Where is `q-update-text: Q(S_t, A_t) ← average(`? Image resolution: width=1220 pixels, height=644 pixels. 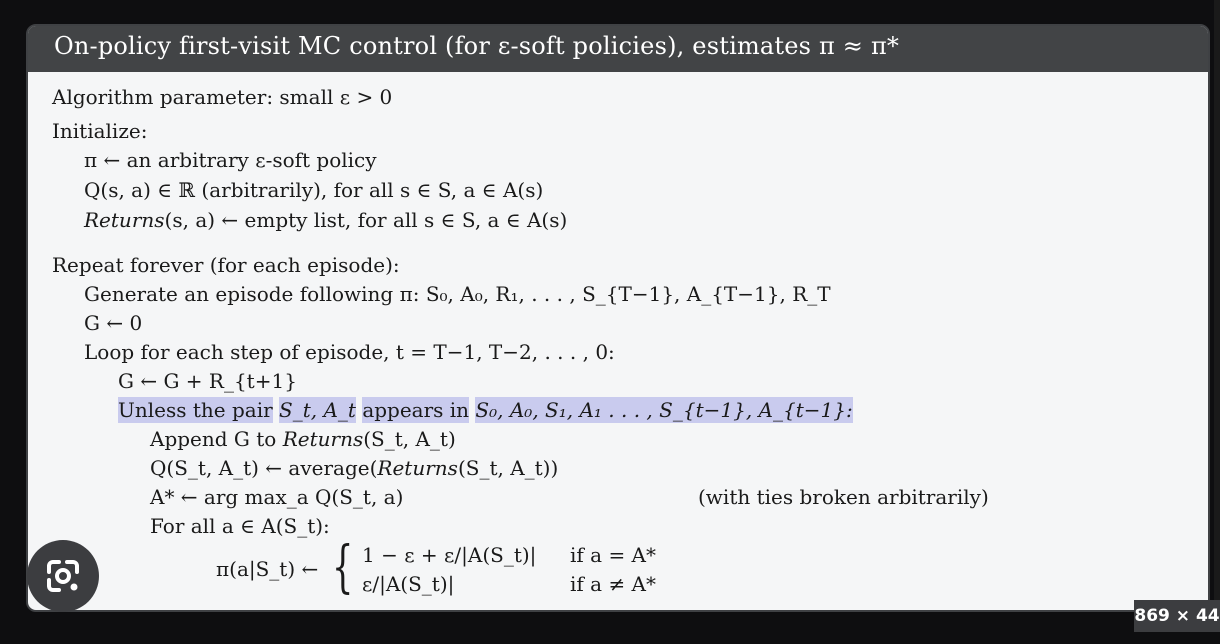
q-update-text: Q(S_t, A_t) ← average( is located at coordinates (264, 468).